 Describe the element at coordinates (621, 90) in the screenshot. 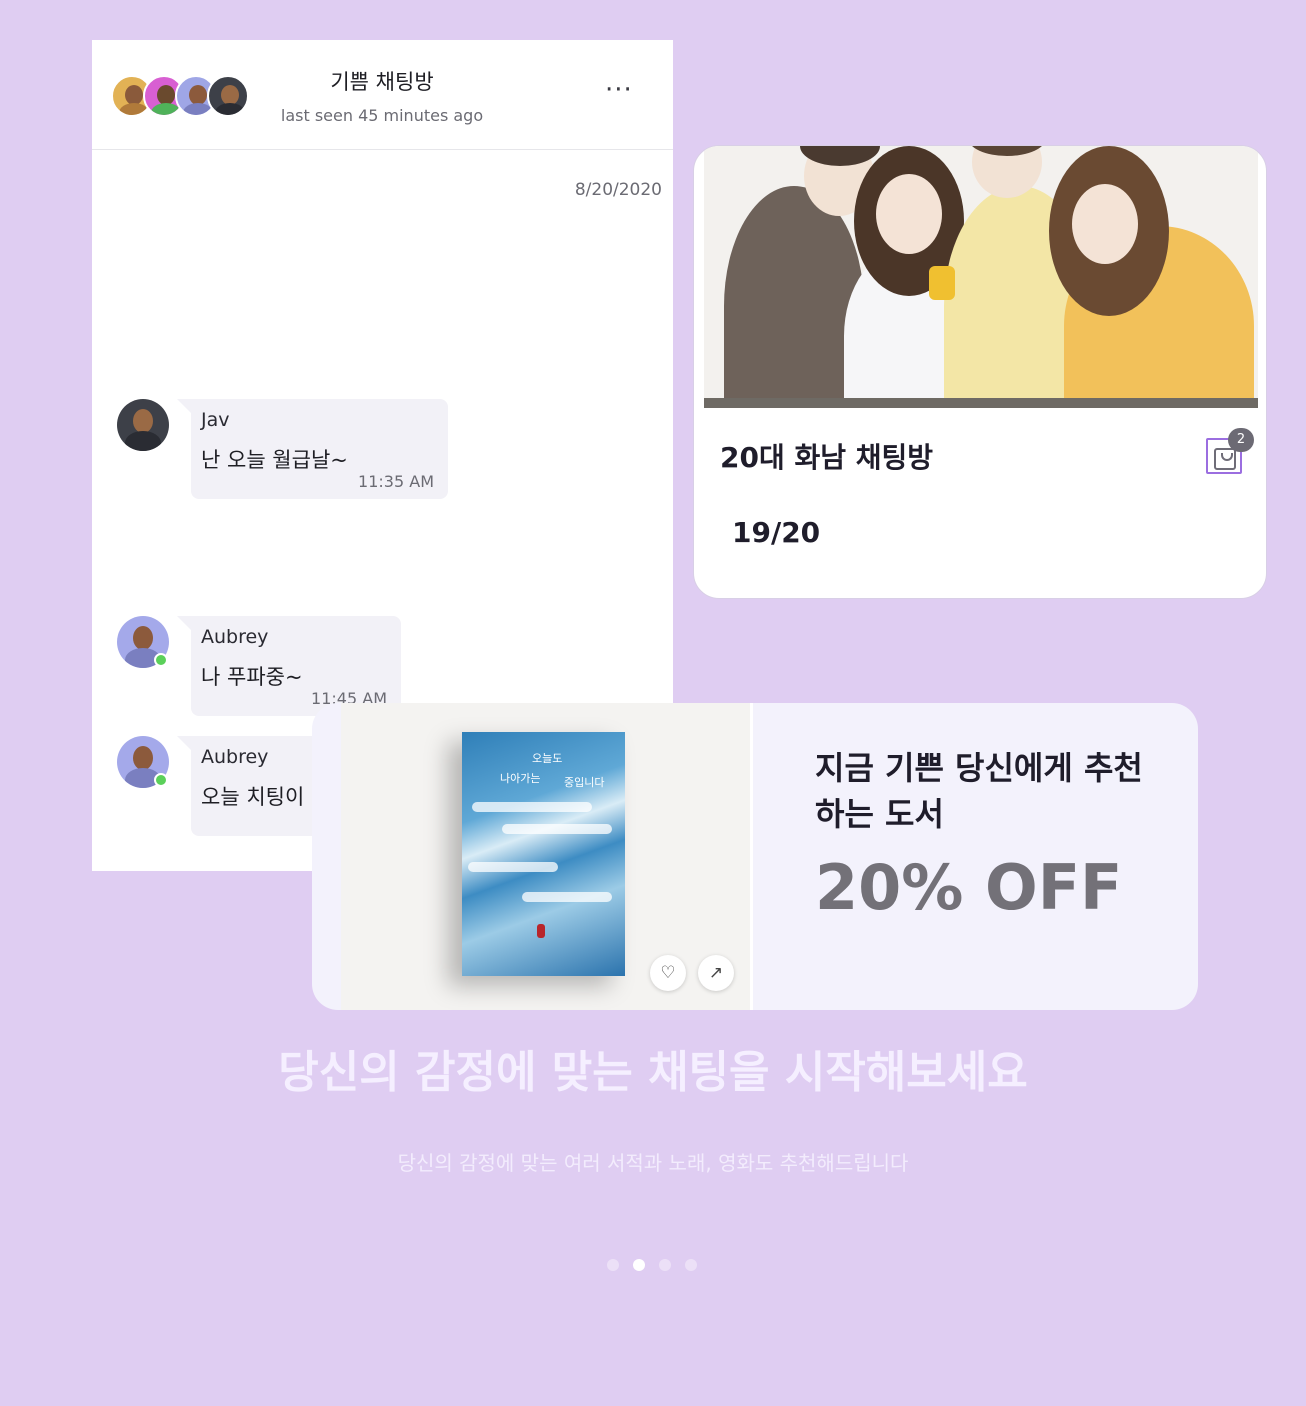

I see `more-dots-icon: ···` at that location.